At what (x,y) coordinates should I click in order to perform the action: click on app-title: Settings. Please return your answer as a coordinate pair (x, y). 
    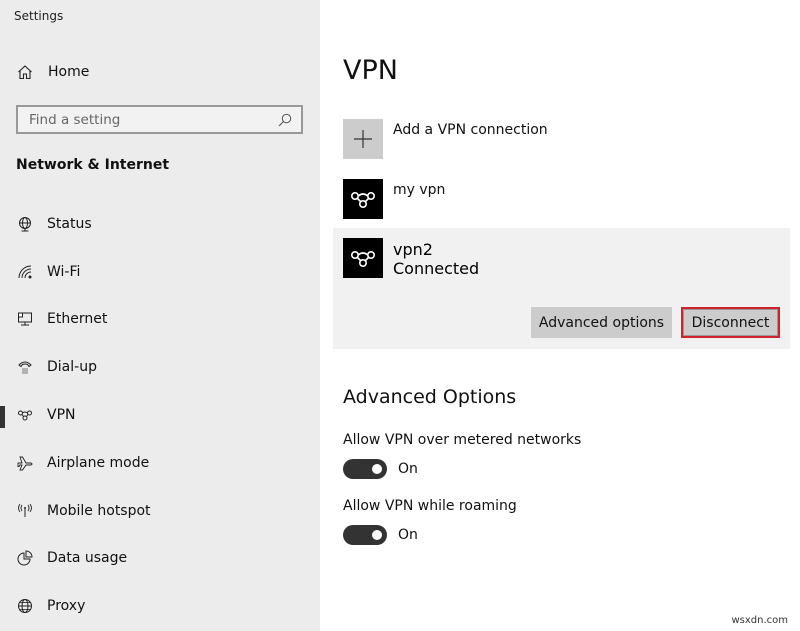
    Looking at the image, I should click on (39, 16).